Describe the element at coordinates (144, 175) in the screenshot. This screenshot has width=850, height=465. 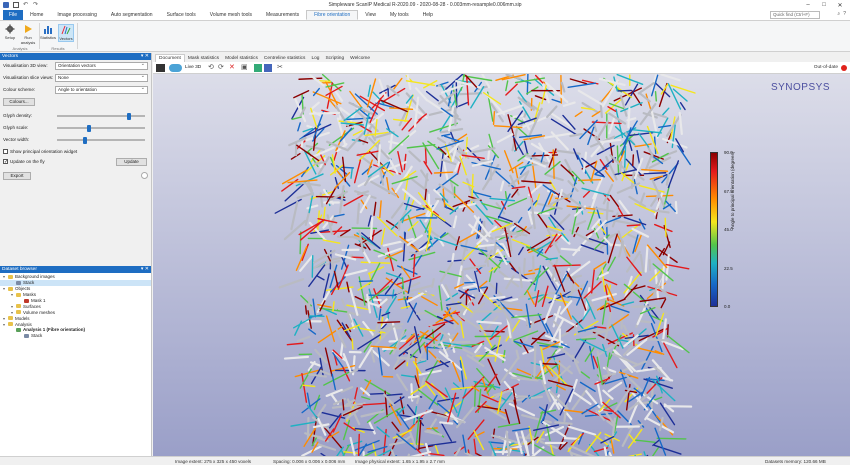
I see `settings-icon` at that location.